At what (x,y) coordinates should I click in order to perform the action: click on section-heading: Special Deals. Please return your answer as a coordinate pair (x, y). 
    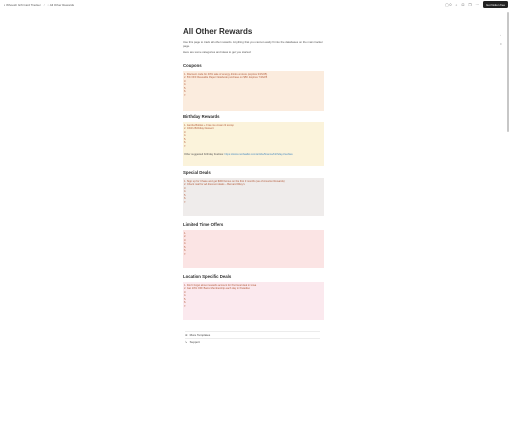
    Looking at the image, I should click on (197, 172).